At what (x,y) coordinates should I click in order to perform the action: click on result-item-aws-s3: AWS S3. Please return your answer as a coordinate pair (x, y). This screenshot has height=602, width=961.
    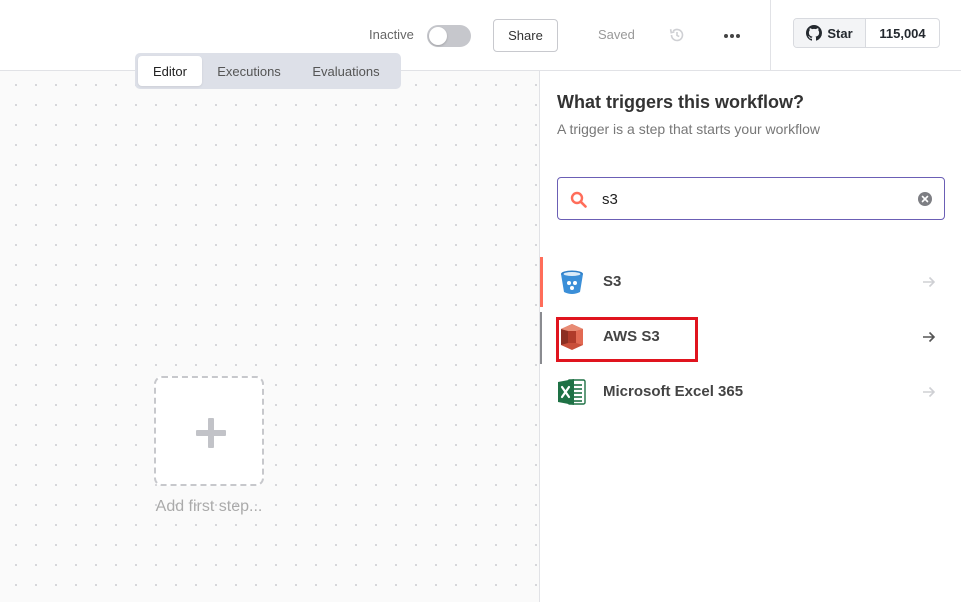
    Looking at the image, I should click on (750, 338).